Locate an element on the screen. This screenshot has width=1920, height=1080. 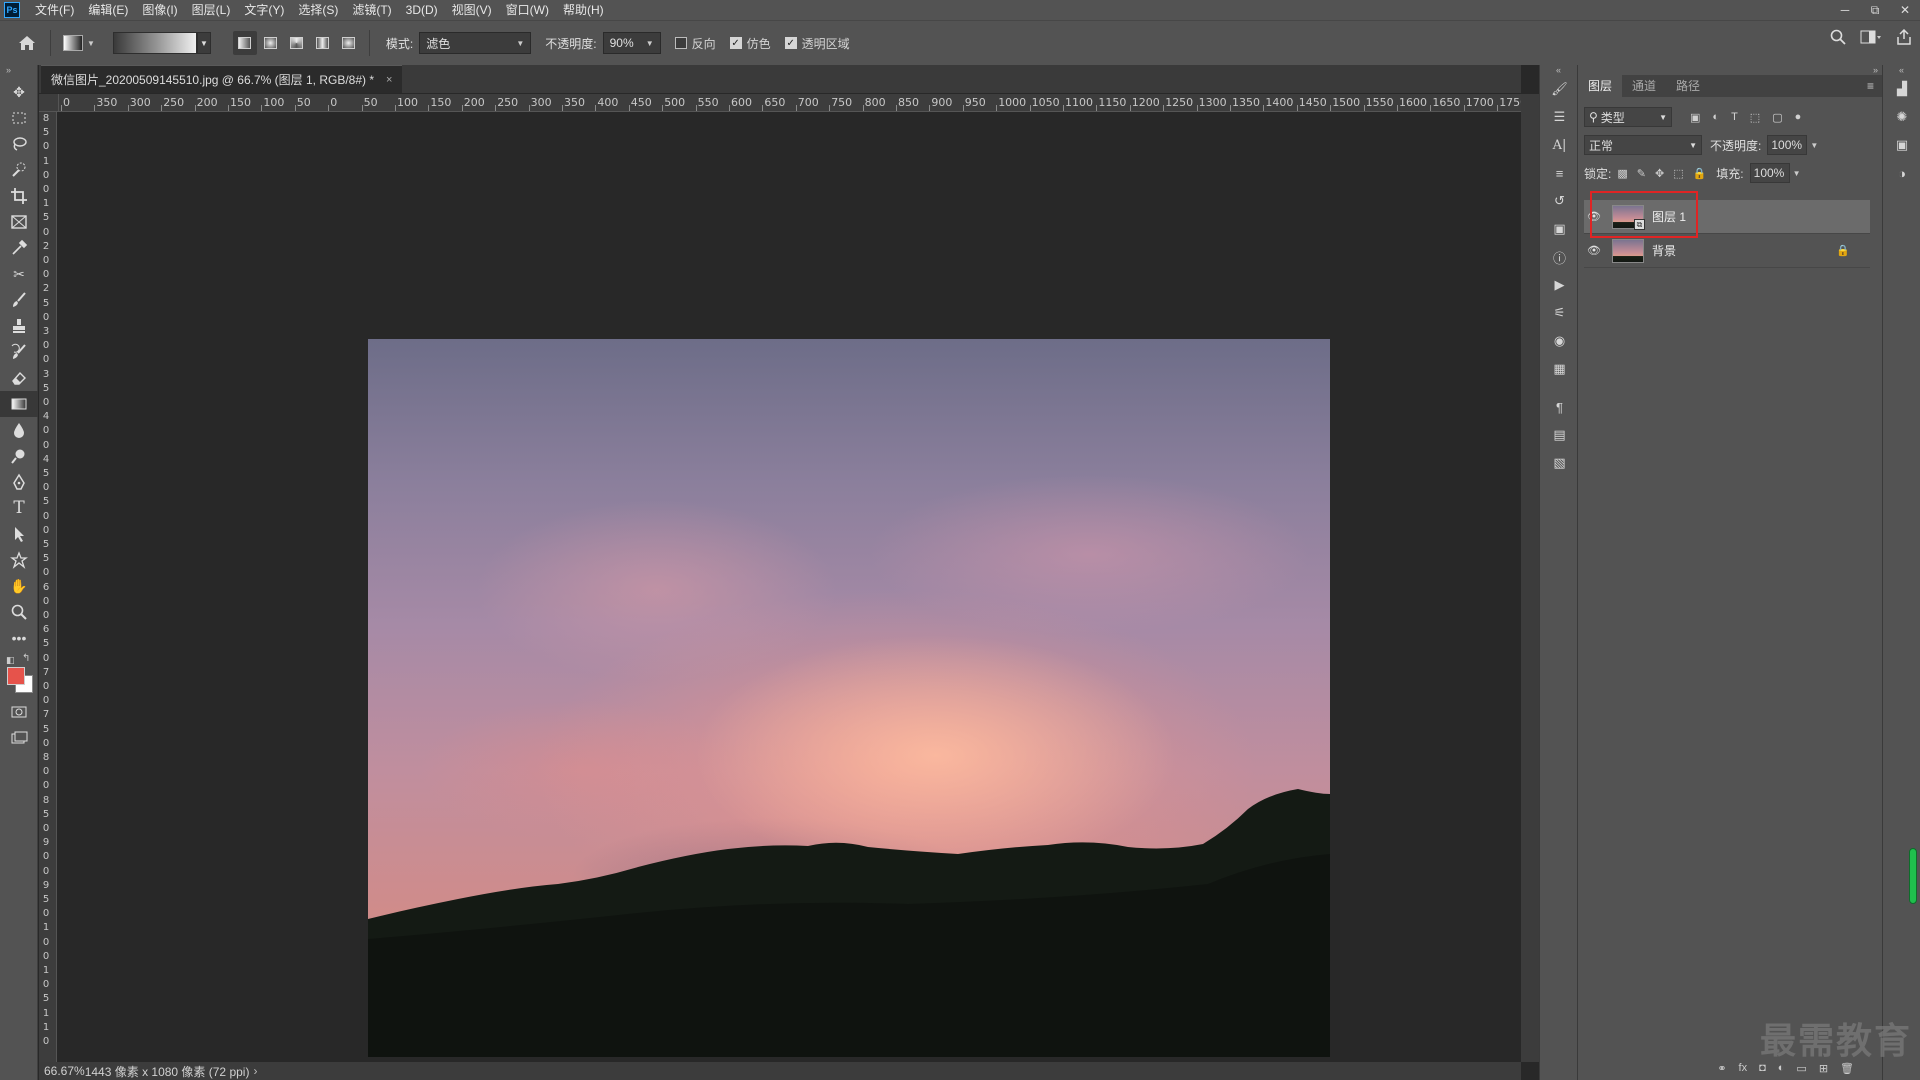
close-tab-icon: × is located at coordinates (389, 80).